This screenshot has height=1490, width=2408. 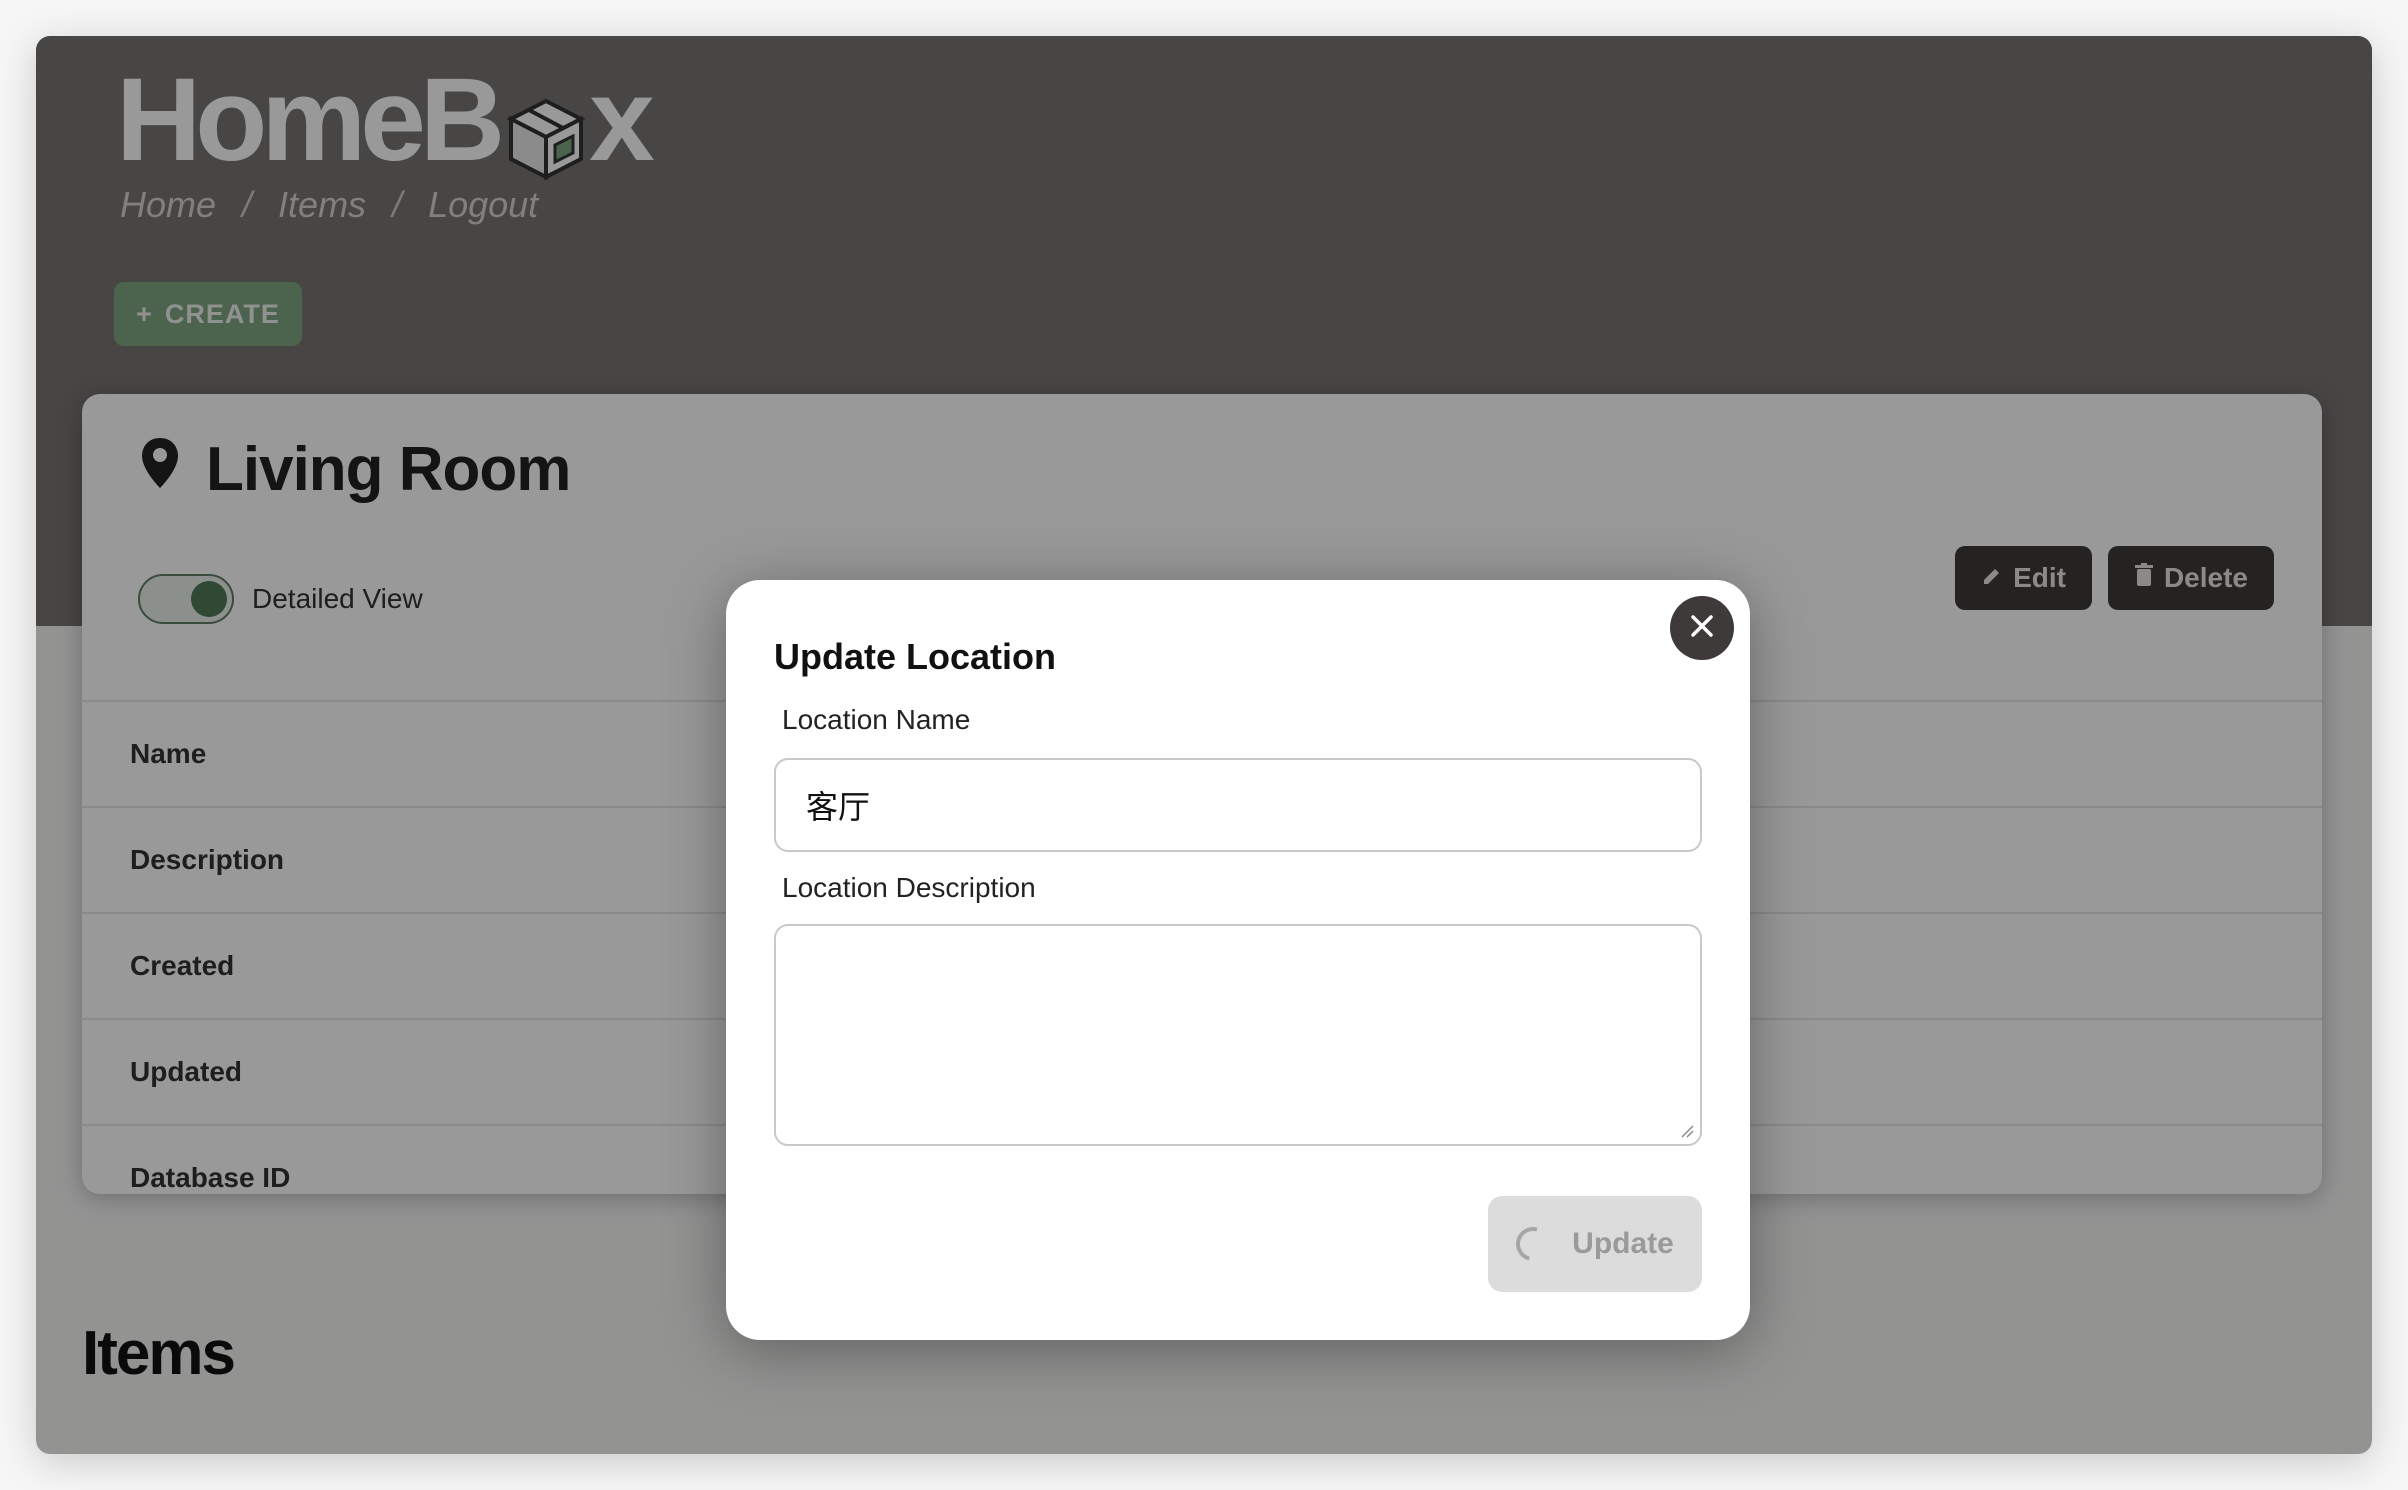 I want to click on close-icon, so click(x=1702, y=628).